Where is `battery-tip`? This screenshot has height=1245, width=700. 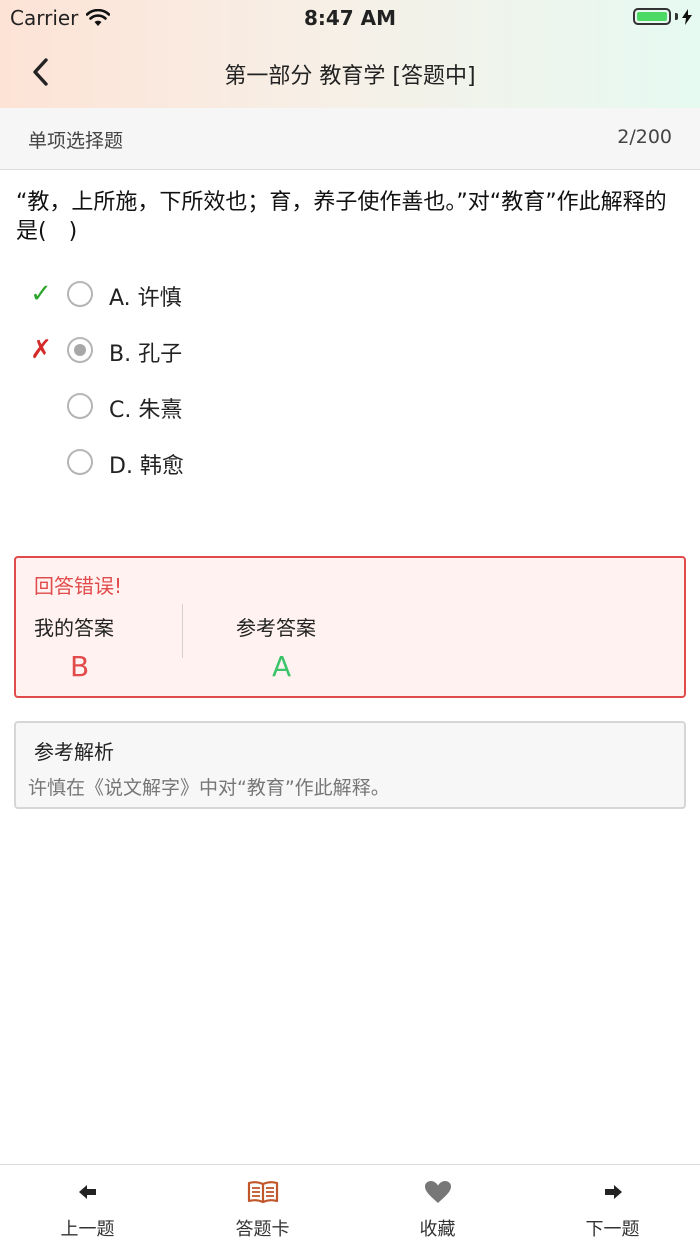
battery-tip is located at coordinates (676, 16).